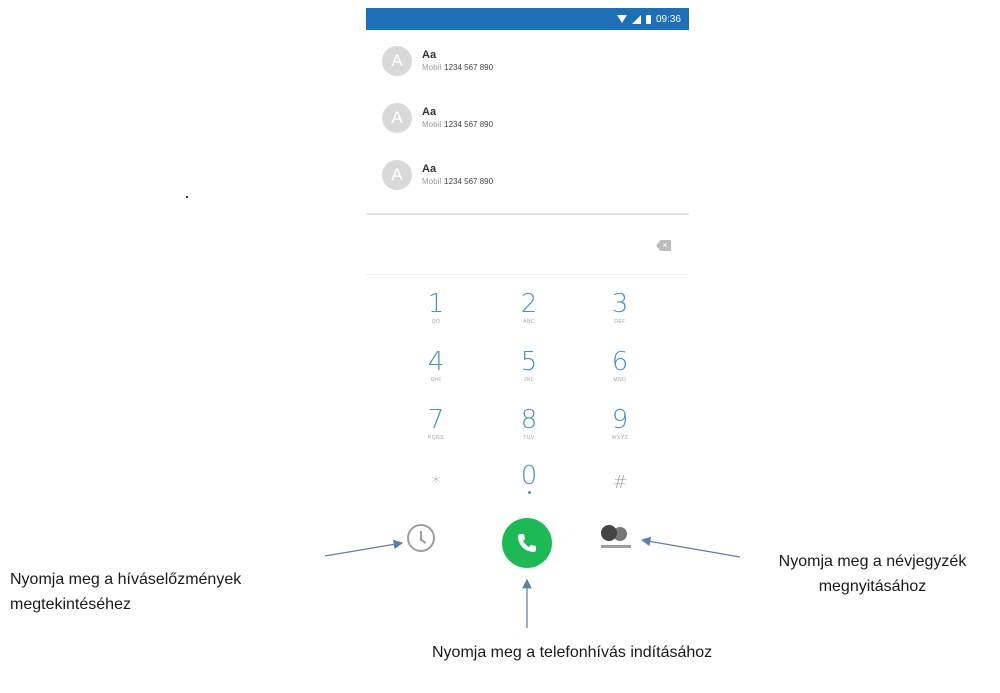 The image size is (1000, 693). I want to click on annotation-contacts: Nyomja meg a névjegyzék megnyitásához, so click(872, 574).